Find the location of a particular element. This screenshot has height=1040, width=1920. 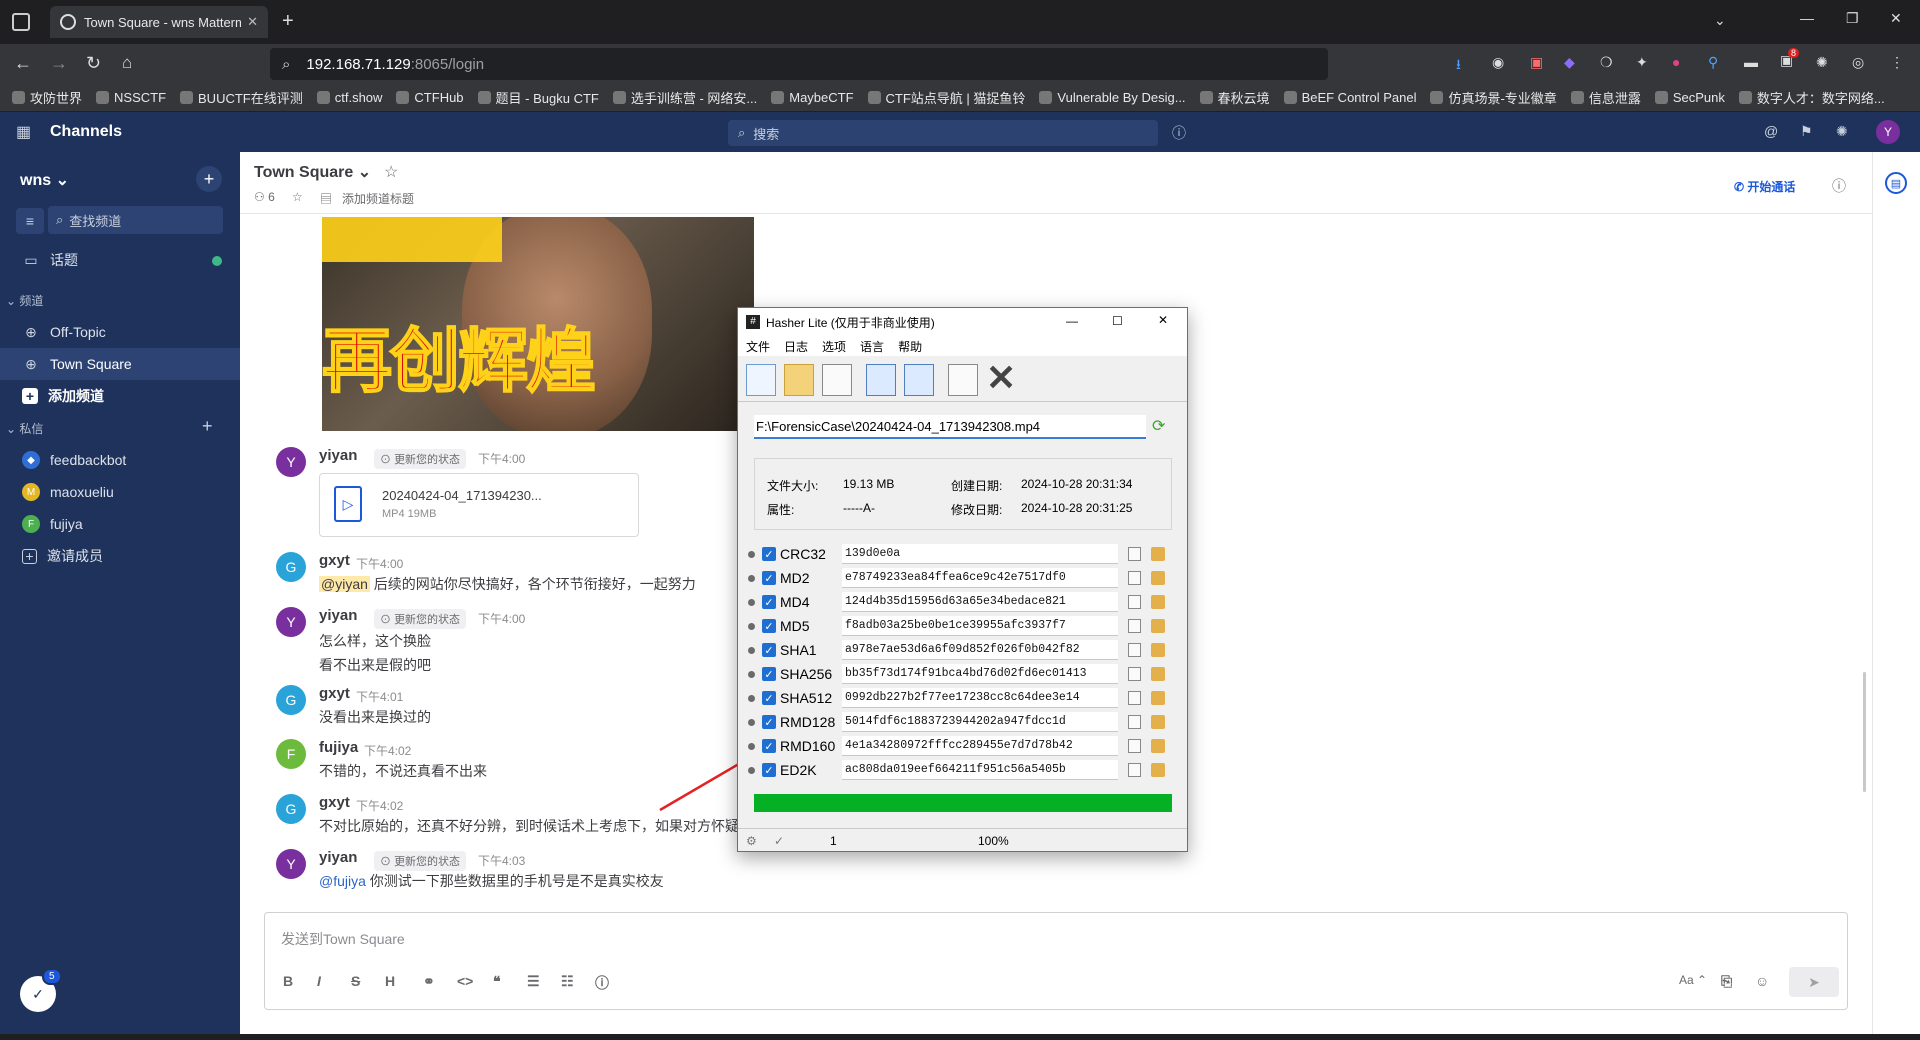

extension-icon: ◆ is located at coordinates (1569, 62).